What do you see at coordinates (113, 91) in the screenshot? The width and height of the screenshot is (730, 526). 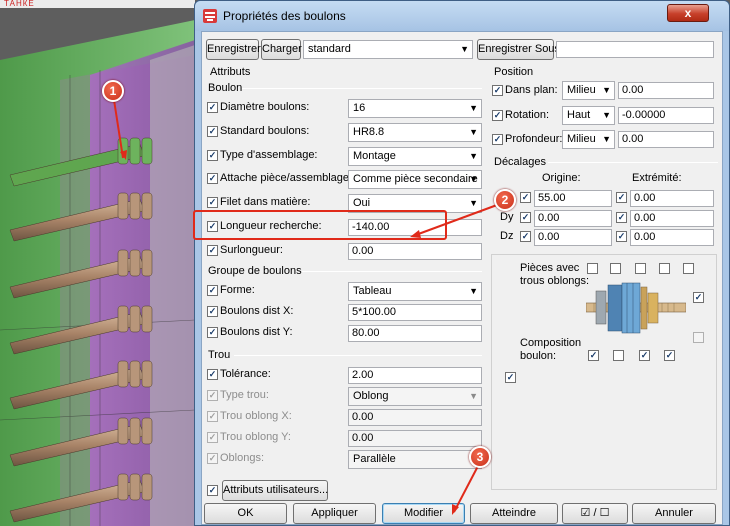 I see `callout-badge-1: 1` at bounding box center [113, 91].